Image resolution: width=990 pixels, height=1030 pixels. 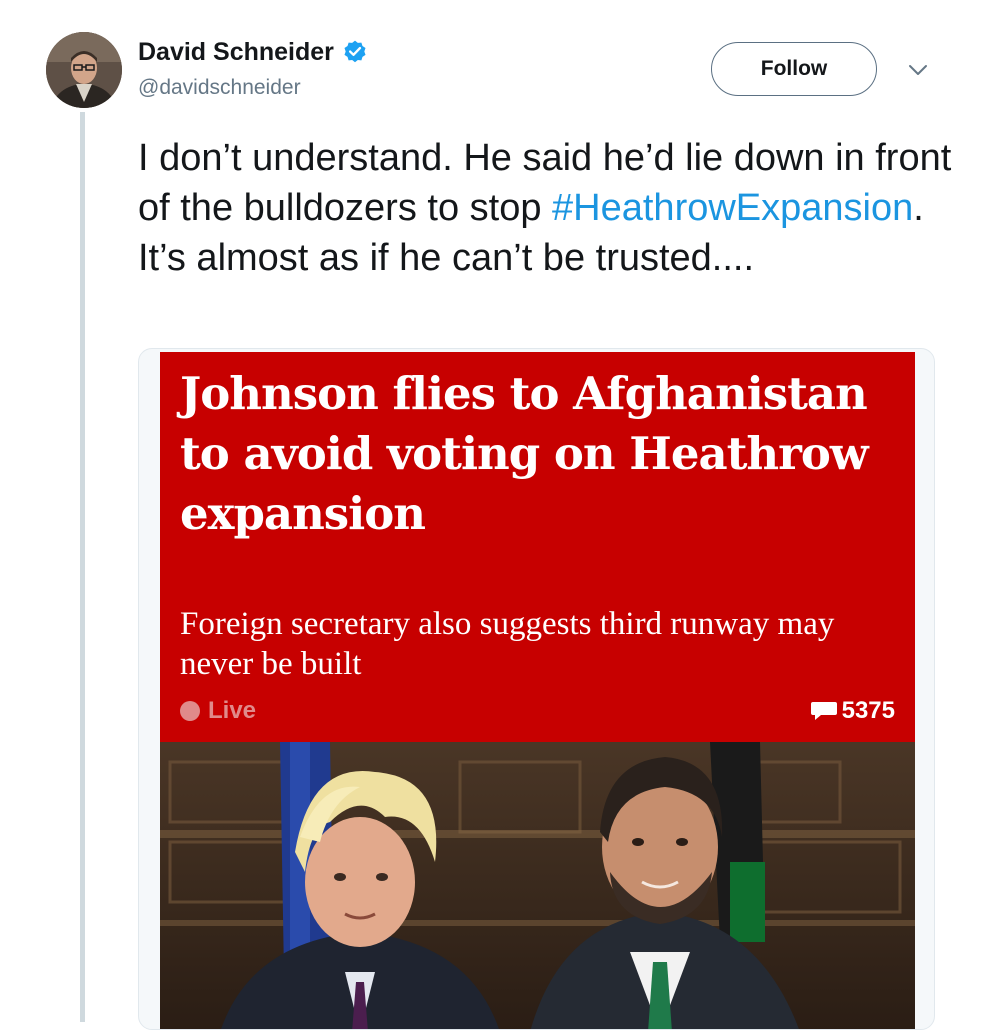 What do you see at coordinates (868, 710) in the screenshot?
I see `comment-count-value: 5375` at bounding box center [868, 710].